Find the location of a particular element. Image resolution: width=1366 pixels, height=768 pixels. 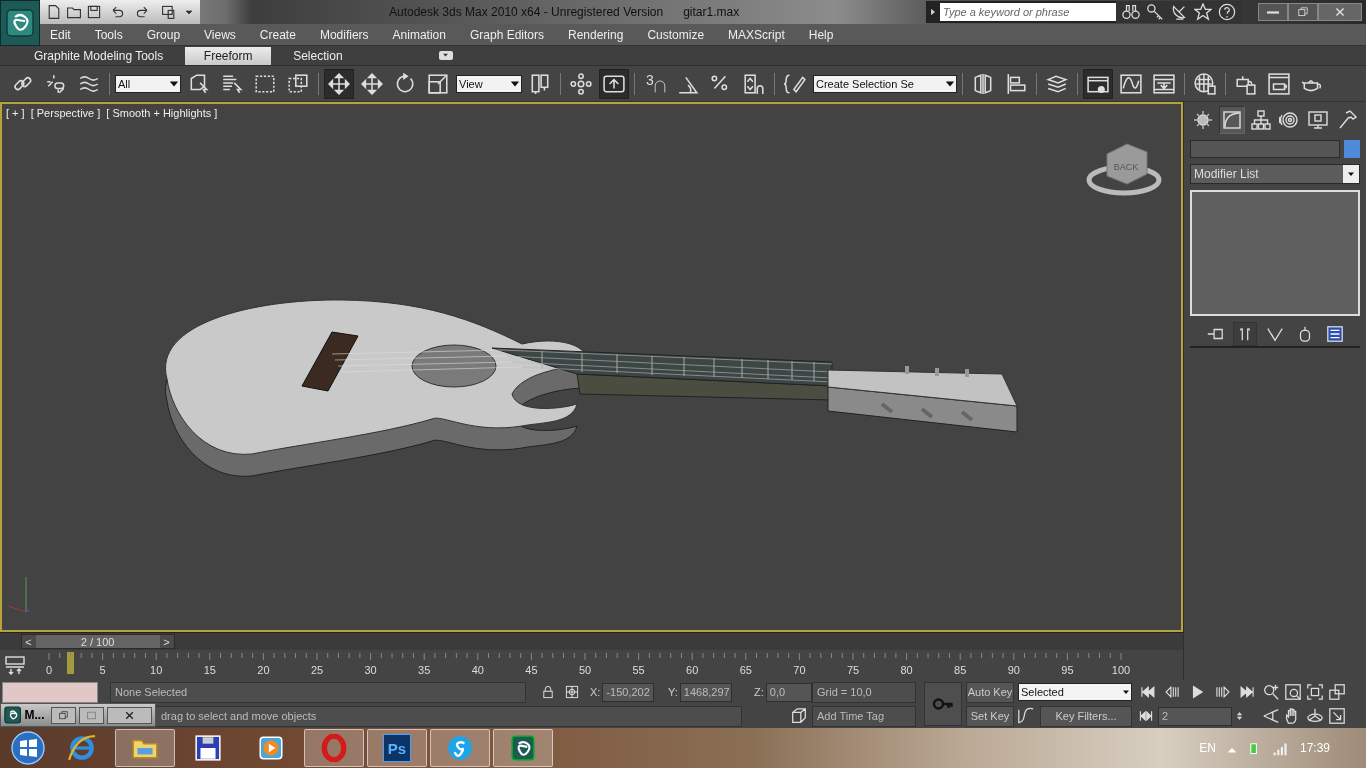

previous-frame-button: < is located at coordinates (28, 641).